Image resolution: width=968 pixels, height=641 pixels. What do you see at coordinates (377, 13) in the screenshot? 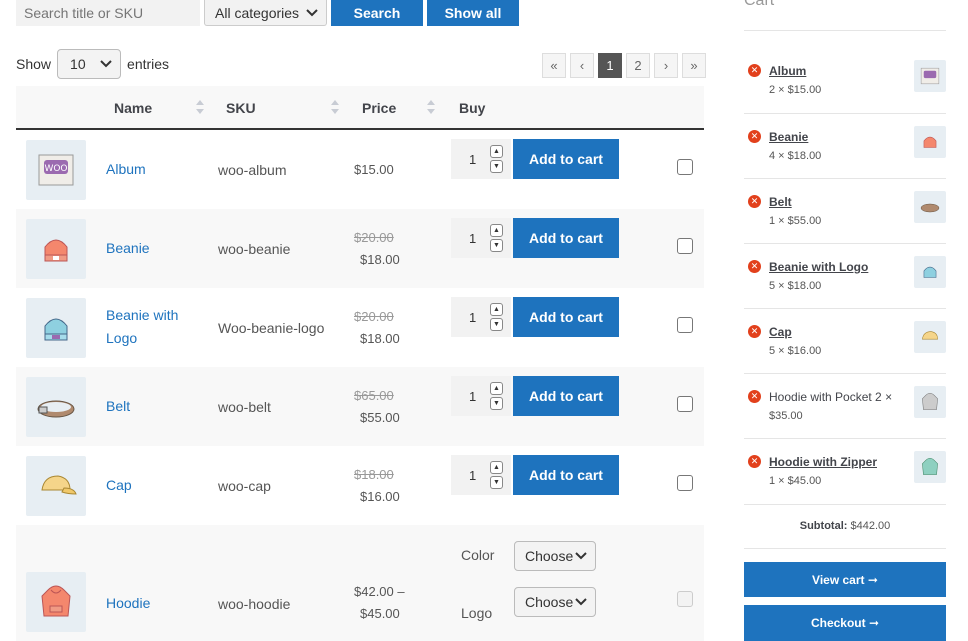
I see `search-button: Search` at bounding box center [377, 13].